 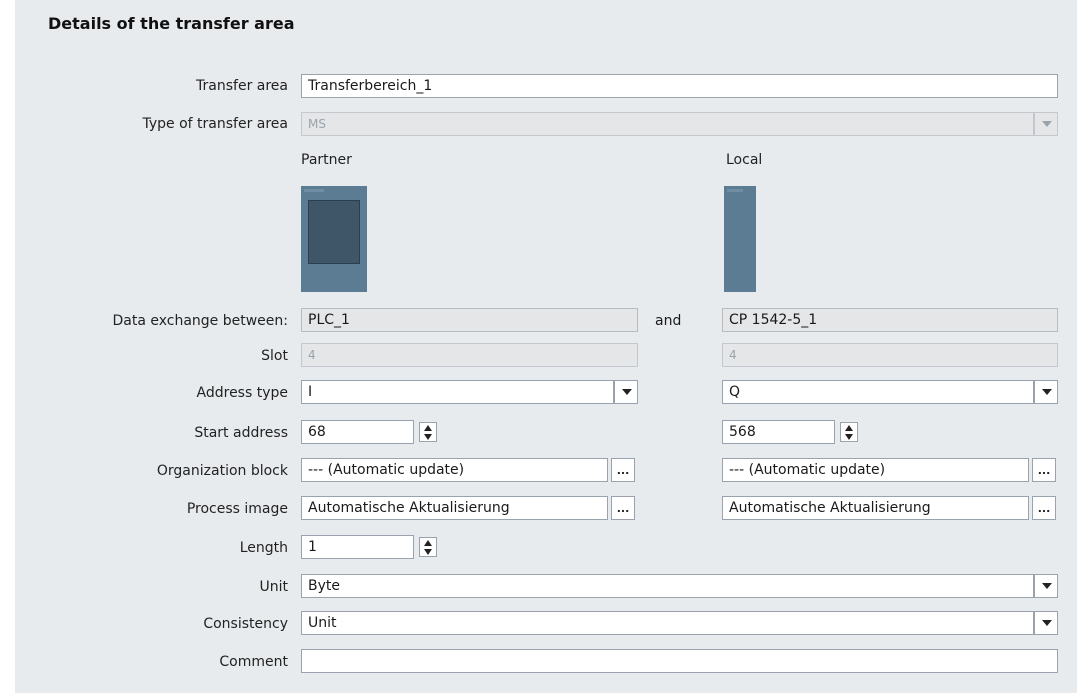 What do you see at coordinates (626, 392) in the screenshot?
I see `partner-address-type-chevron-down-icon` at bounding box center [626, 392].